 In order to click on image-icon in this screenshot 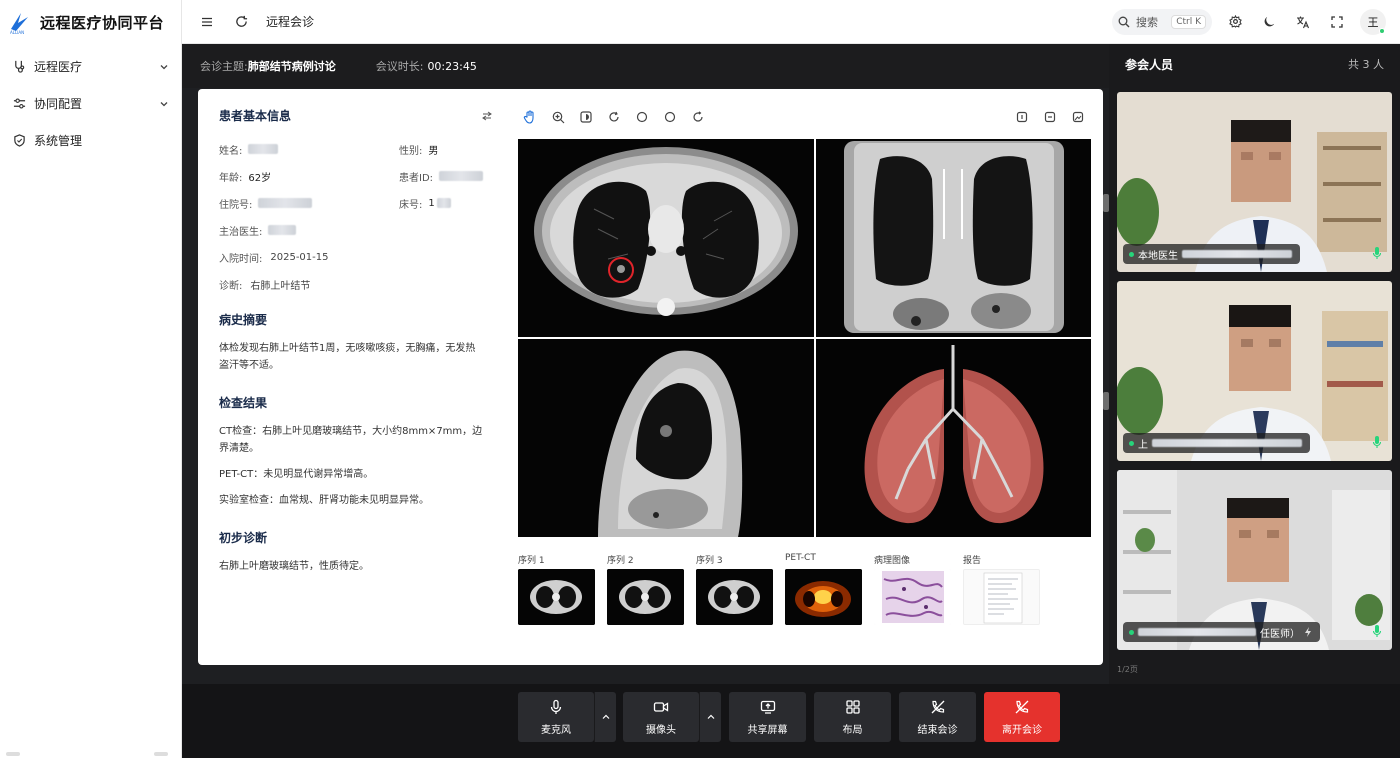, I will do `click(1078, 117)`.